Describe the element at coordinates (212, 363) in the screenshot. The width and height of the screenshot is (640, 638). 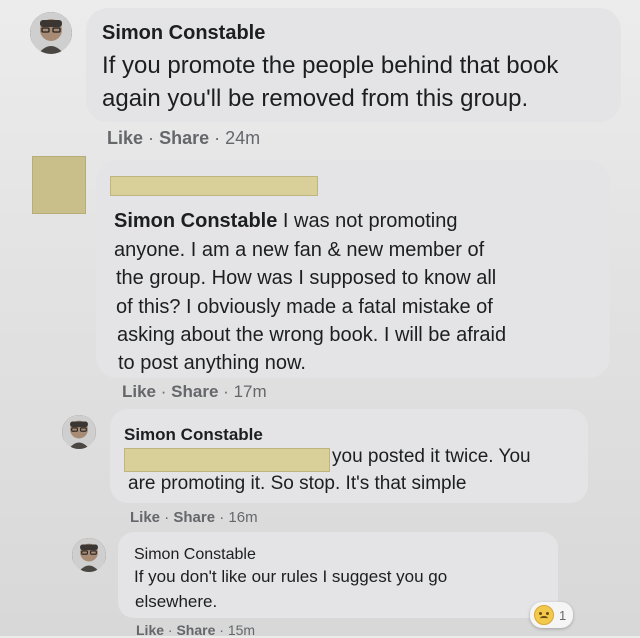
I see `comment-text-line-6: to post anything now.` at that location.